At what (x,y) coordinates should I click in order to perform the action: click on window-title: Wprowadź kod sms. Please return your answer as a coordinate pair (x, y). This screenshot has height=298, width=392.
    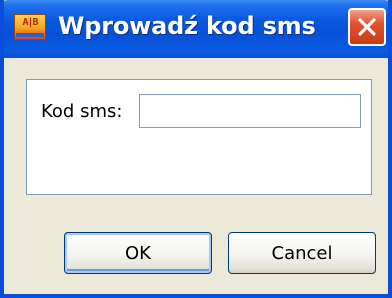
    Looking at the image, I should click on (187, 26).